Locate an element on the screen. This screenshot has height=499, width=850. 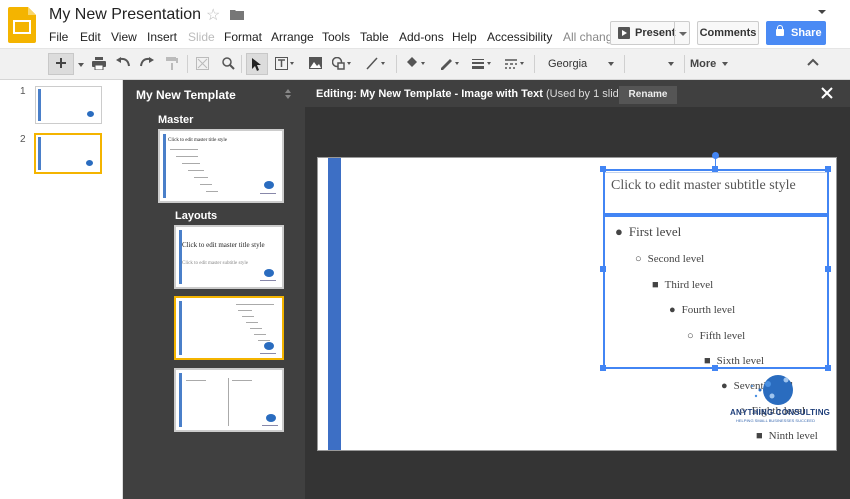
present-label: Present is located at coordinates (655, 33).